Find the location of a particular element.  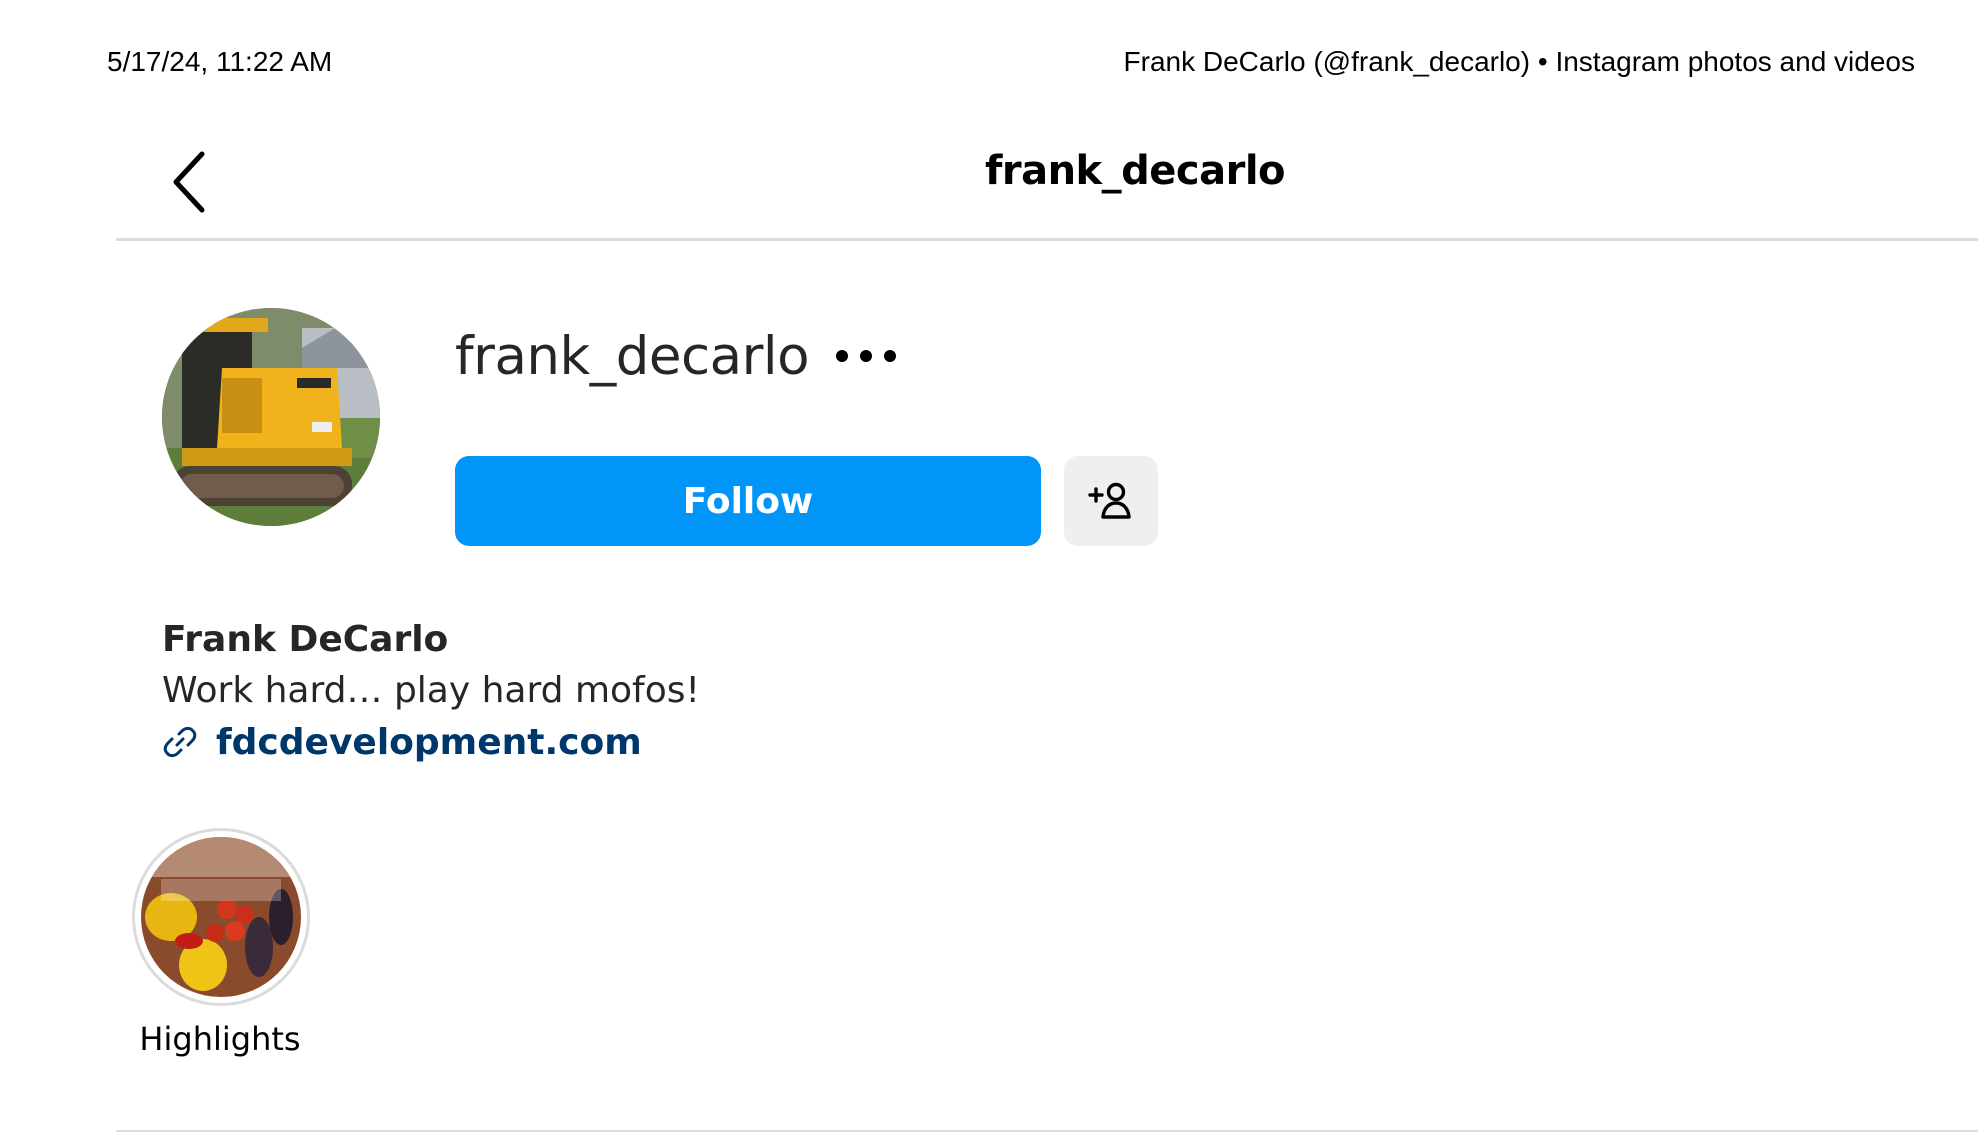

highlight-label: Highlights is located at coordinates (220, 1039).